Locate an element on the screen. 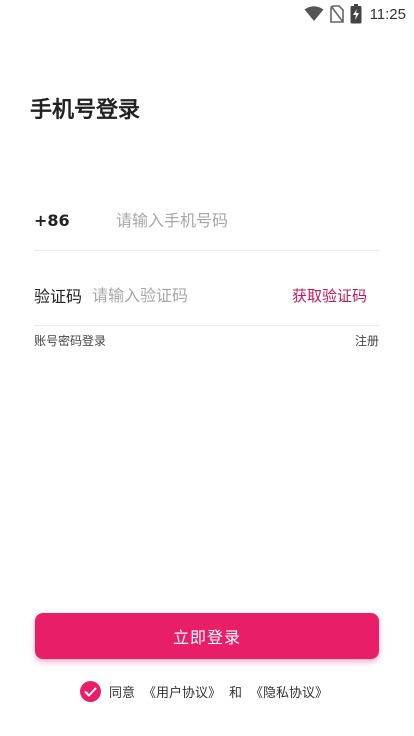 Image resolution: width=414 pixels, height=736 pixels. status-bar: 11:25 is located at coordinates (207, 14).